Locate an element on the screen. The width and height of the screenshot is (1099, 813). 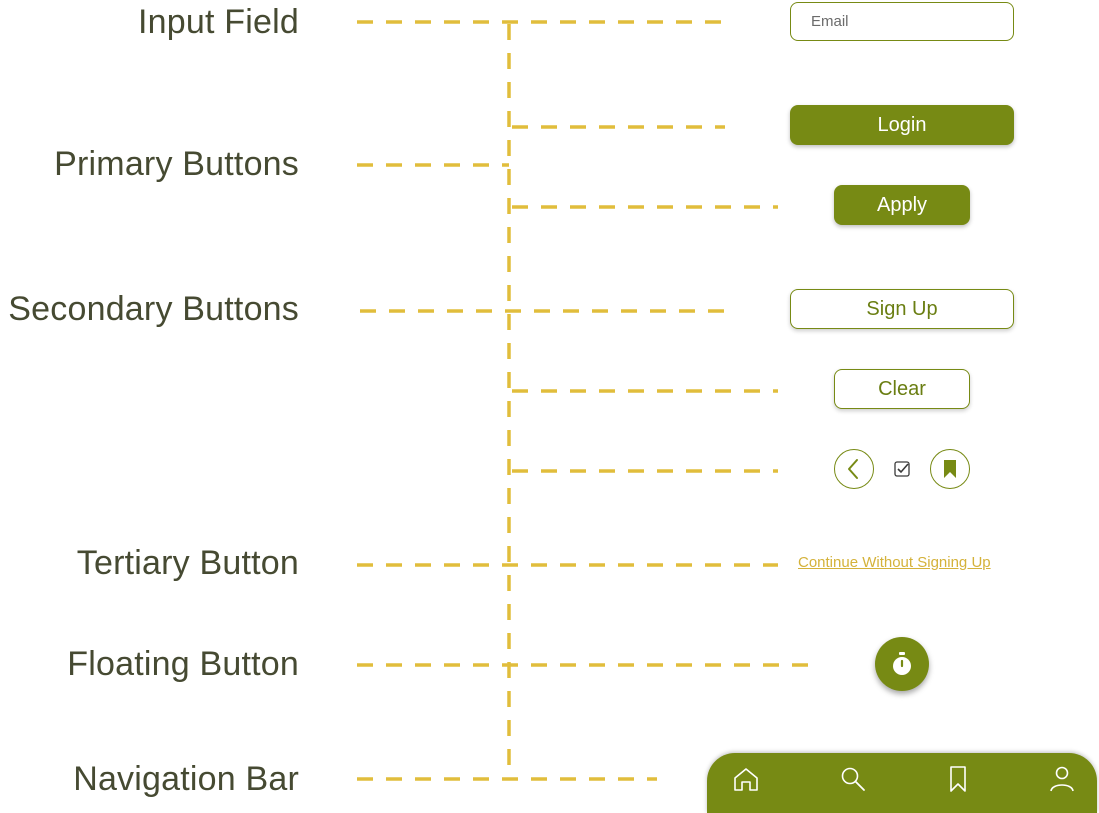
navigation-bar is located at coordinates (902, 783).